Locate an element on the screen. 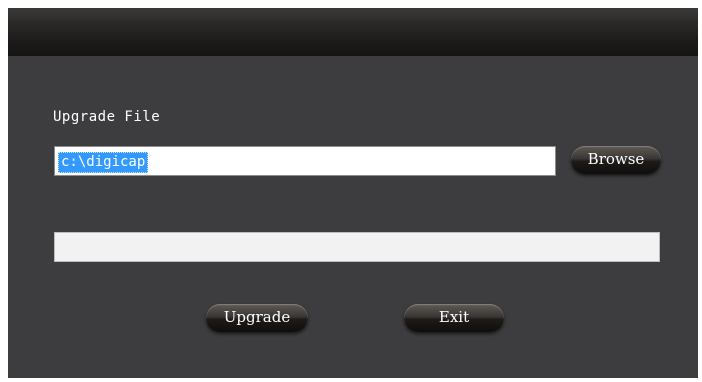 Image resolution: width=702 pixels, height=382 pixels. browse-button: Browse is located at coordinates (616, 160).